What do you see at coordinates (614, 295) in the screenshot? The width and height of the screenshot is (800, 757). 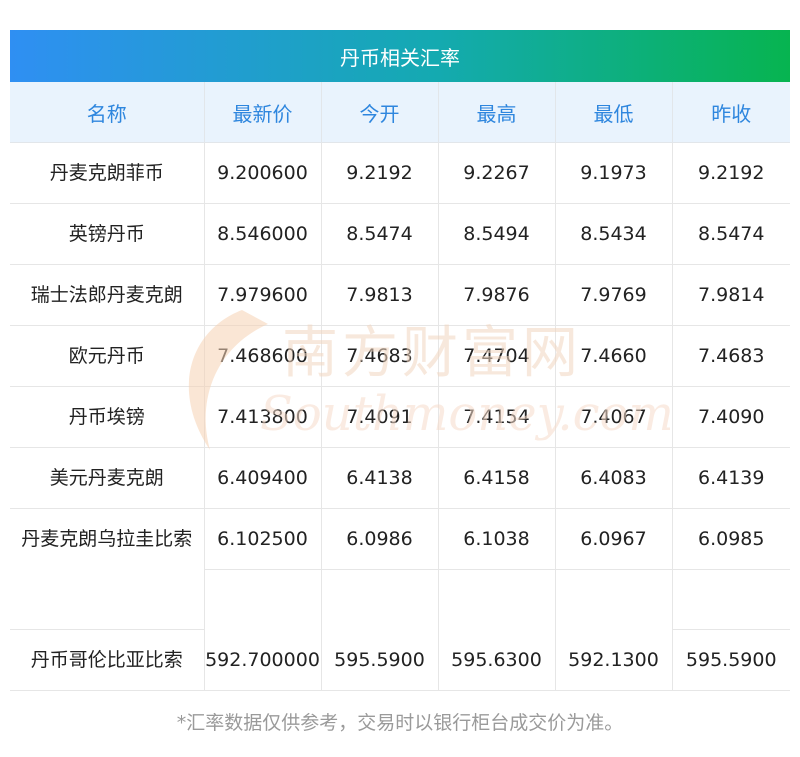 I see `low-price: 7.9769` at bounding box center [614, 295].